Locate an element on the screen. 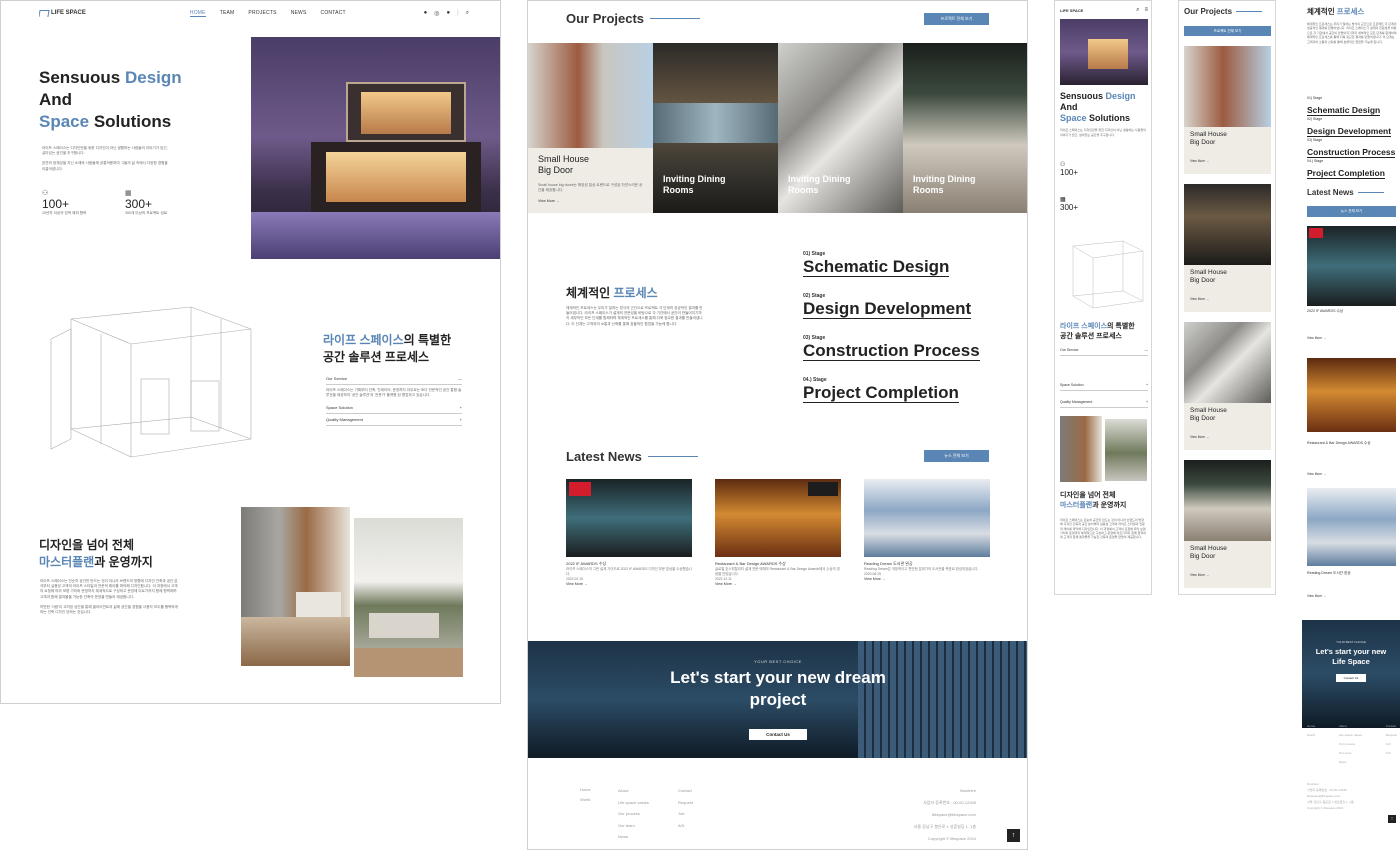  menu-icon: ≡ is located at coordinates (1146, 10).